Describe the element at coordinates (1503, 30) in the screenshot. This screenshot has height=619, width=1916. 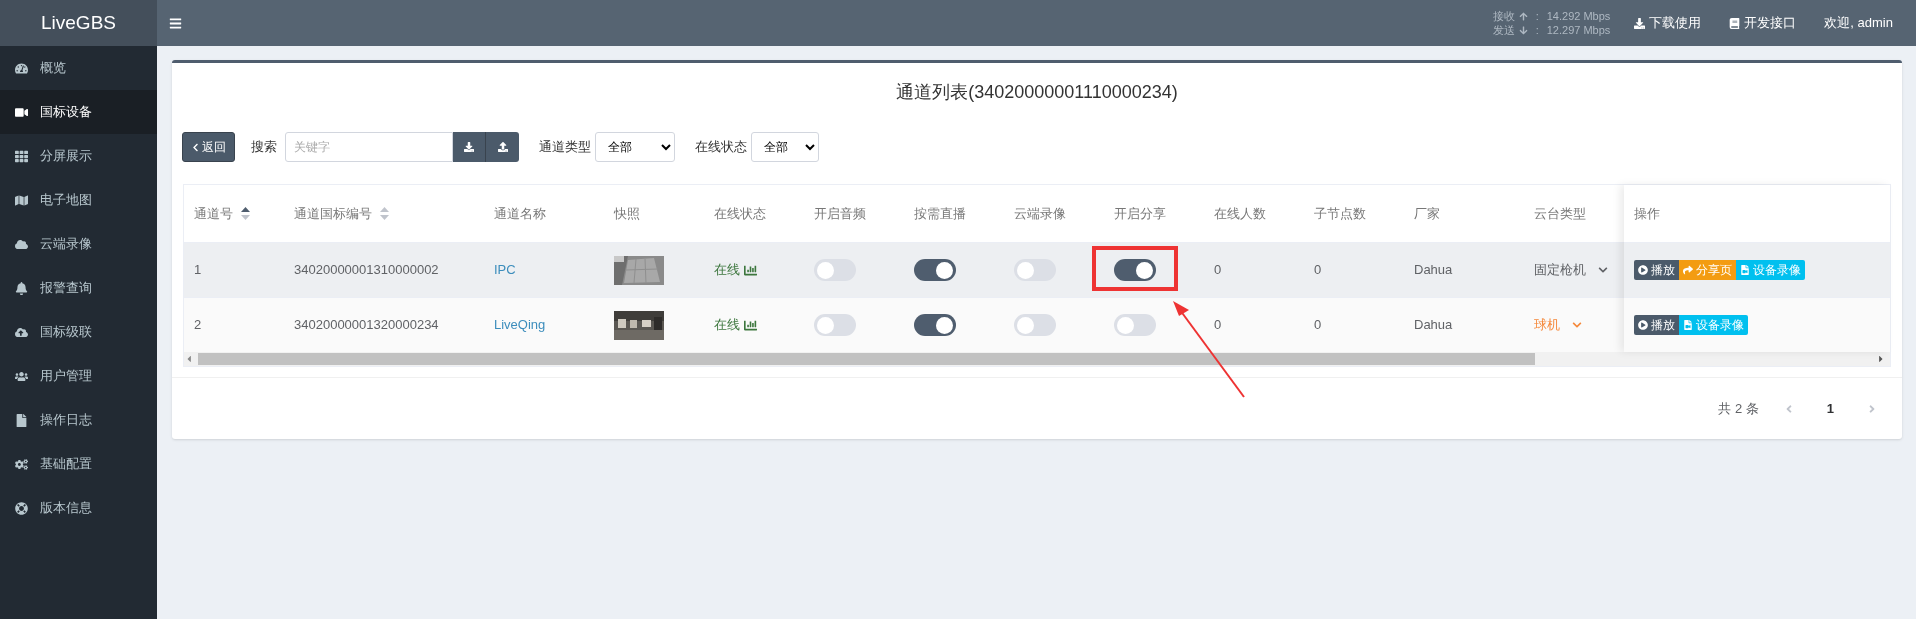
I see `rate-label: 发送` at that location.